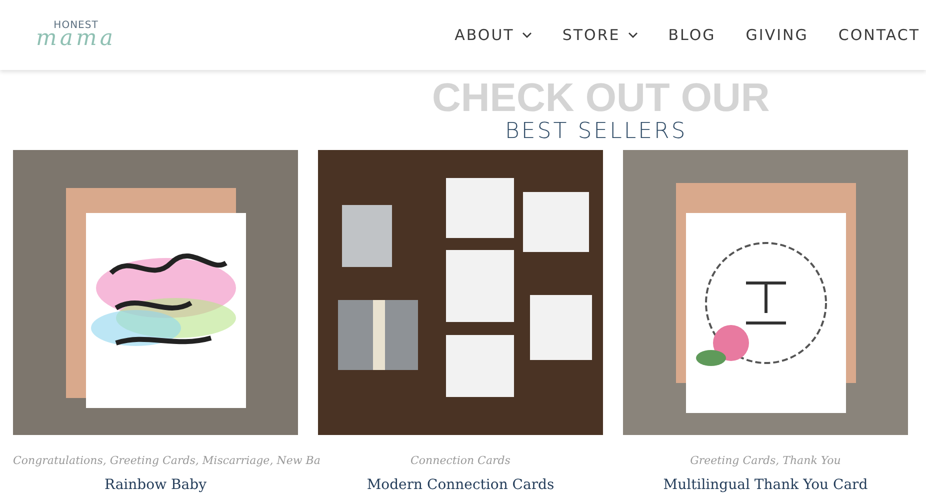  Describe the element at coordinates (600, 35) in the screenshot. I see `nav-link: STORE` at that location.